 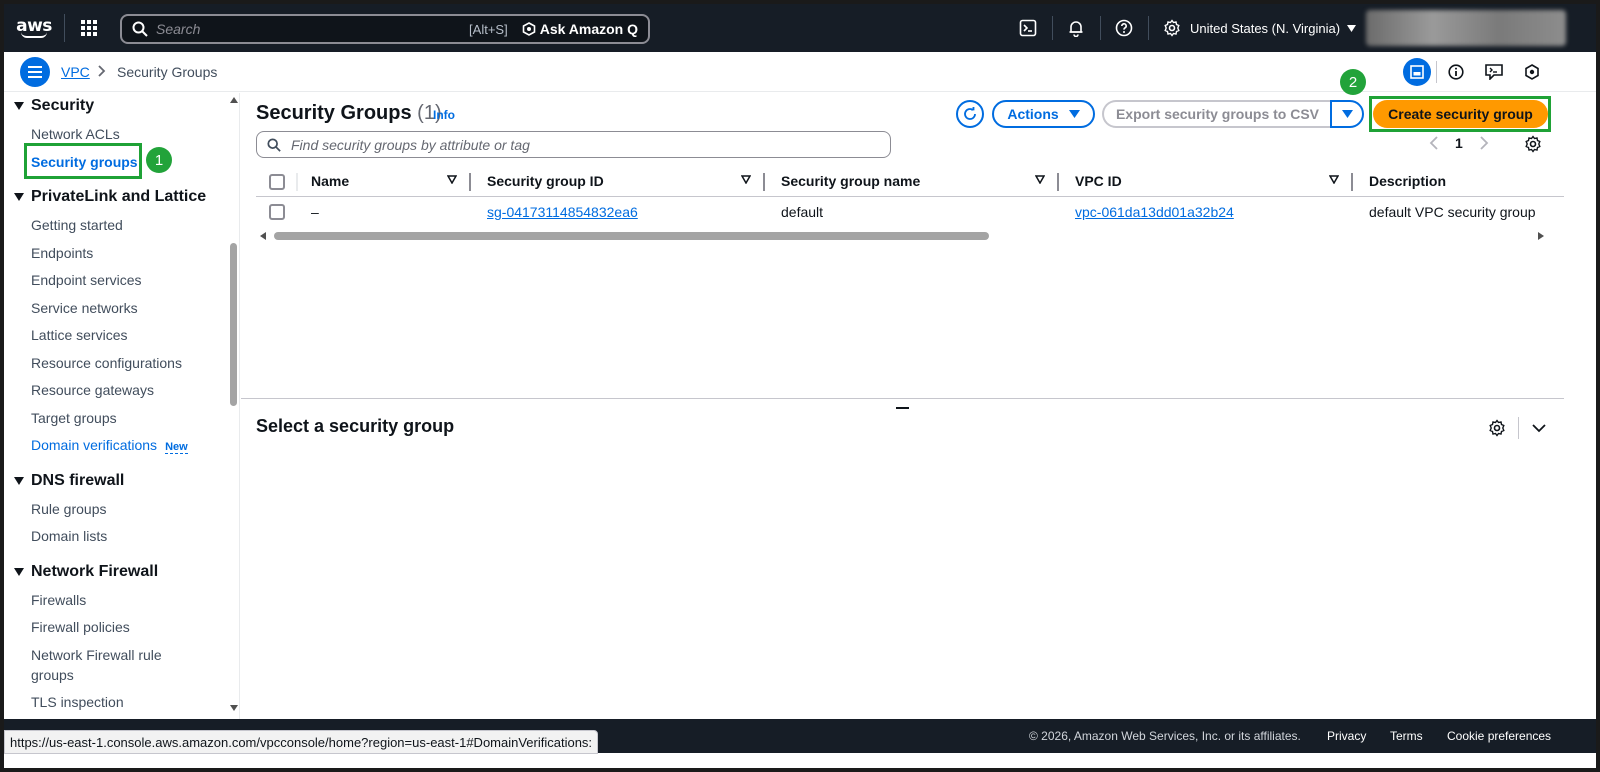 I want to click on amazon-q-panel-toggle, so click(x=1532, y=72).